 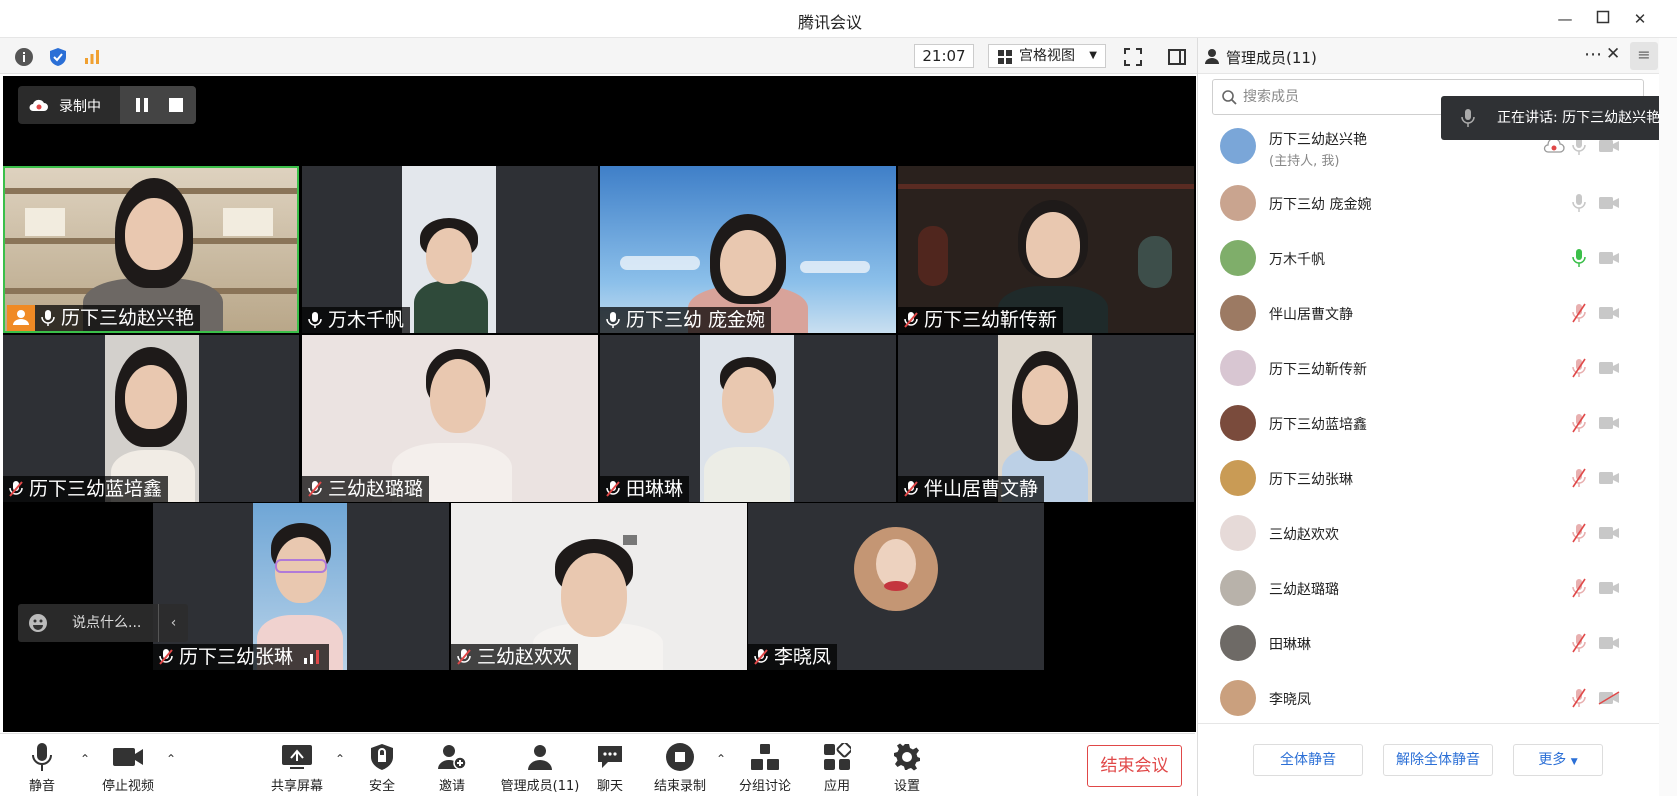 I want to click on member-row: 伴山居曹文静, so click(x=1429, y=313).